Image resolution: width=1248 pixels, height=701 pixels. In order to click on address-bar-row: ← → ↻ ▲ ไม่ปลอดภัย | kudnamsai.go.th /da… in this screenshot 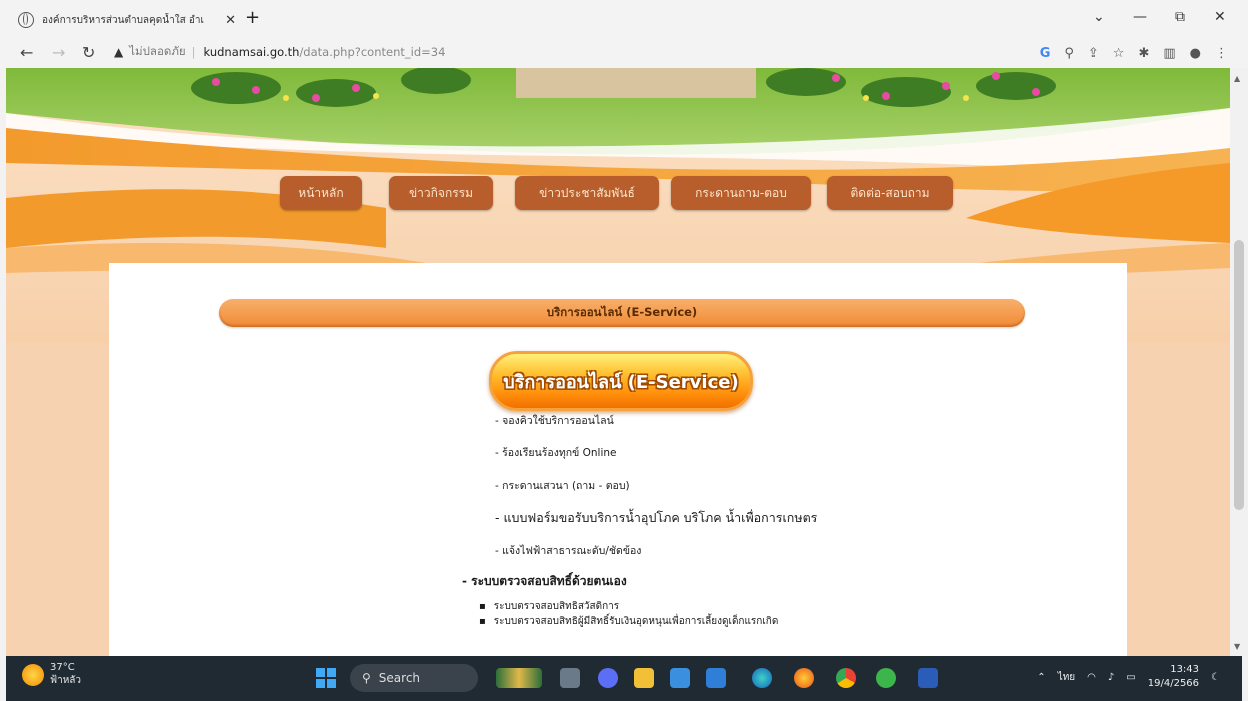, I will do `click(624, 53)`.